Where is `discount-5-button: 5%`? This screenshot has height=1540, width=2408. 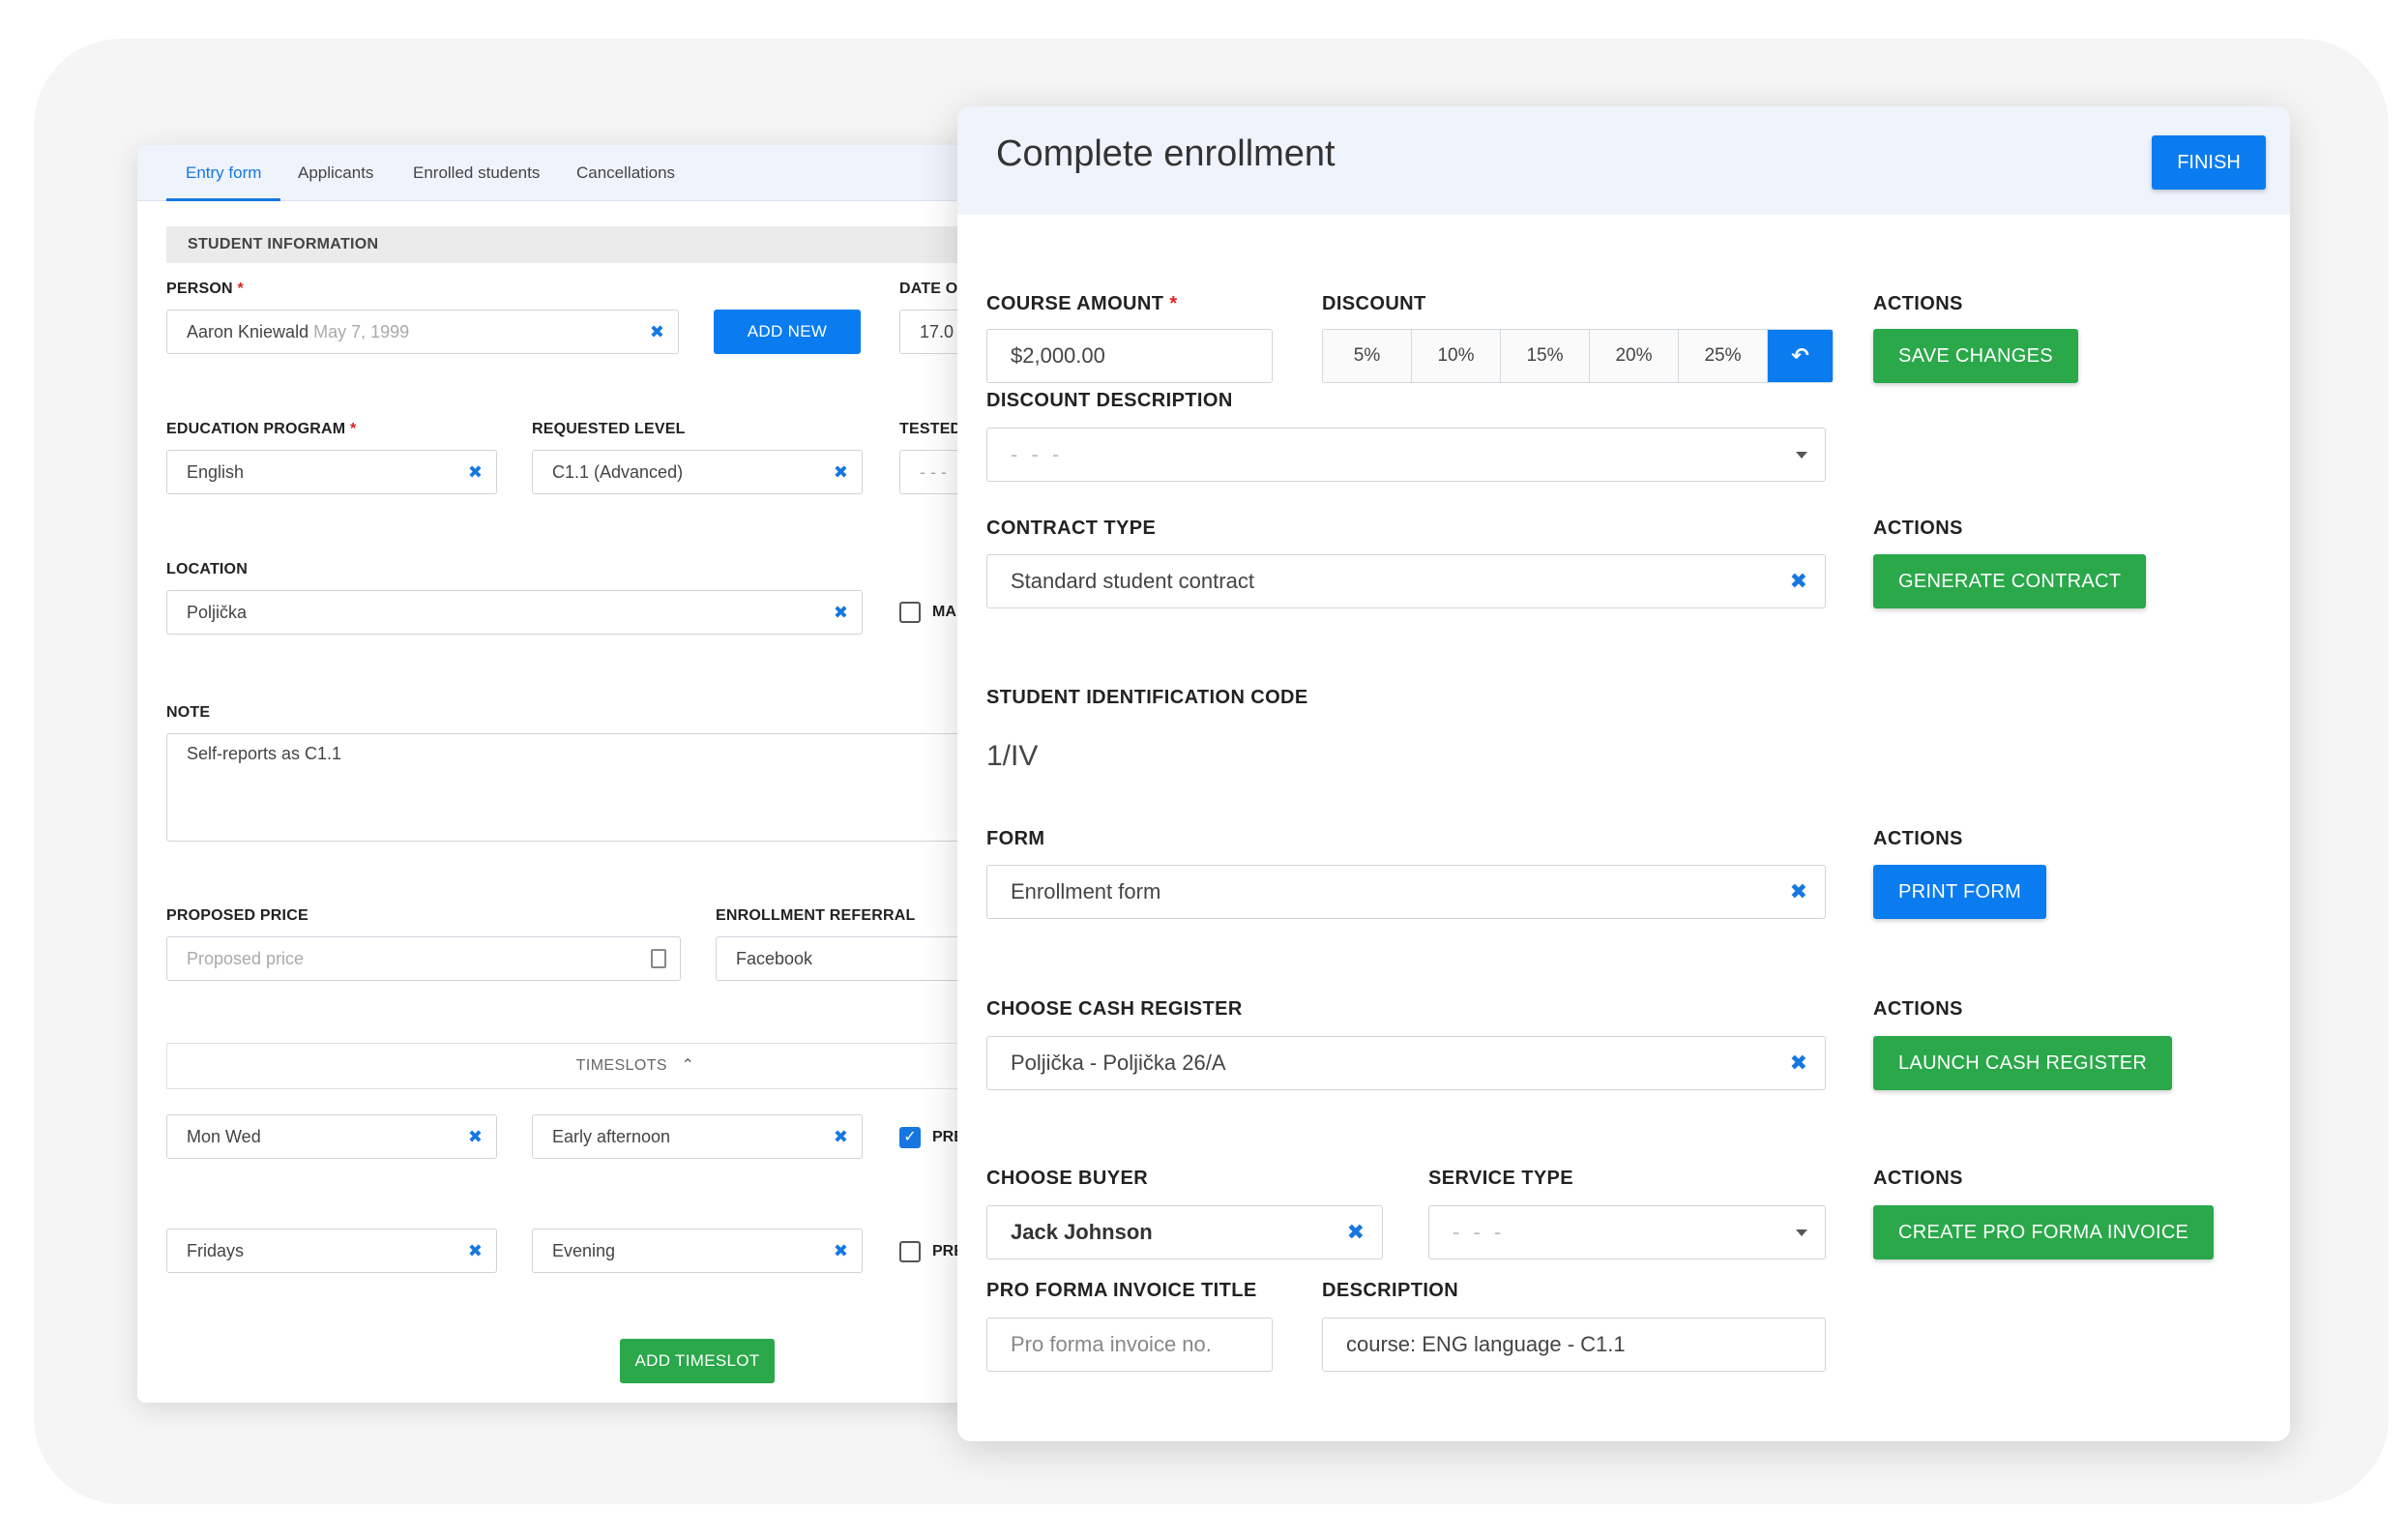 discount-5-button: 5% is located at coordinates (1367, 356).